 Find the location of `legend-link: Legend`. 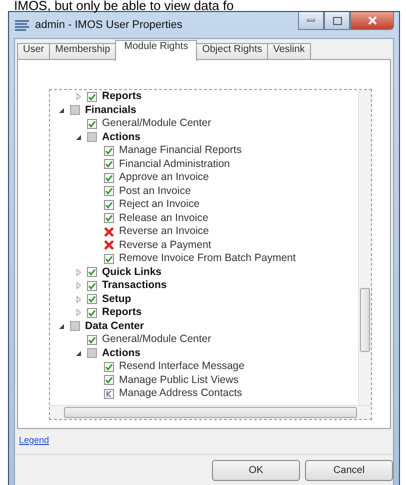

legend-link: Legend is located at coordinates (34, 440).